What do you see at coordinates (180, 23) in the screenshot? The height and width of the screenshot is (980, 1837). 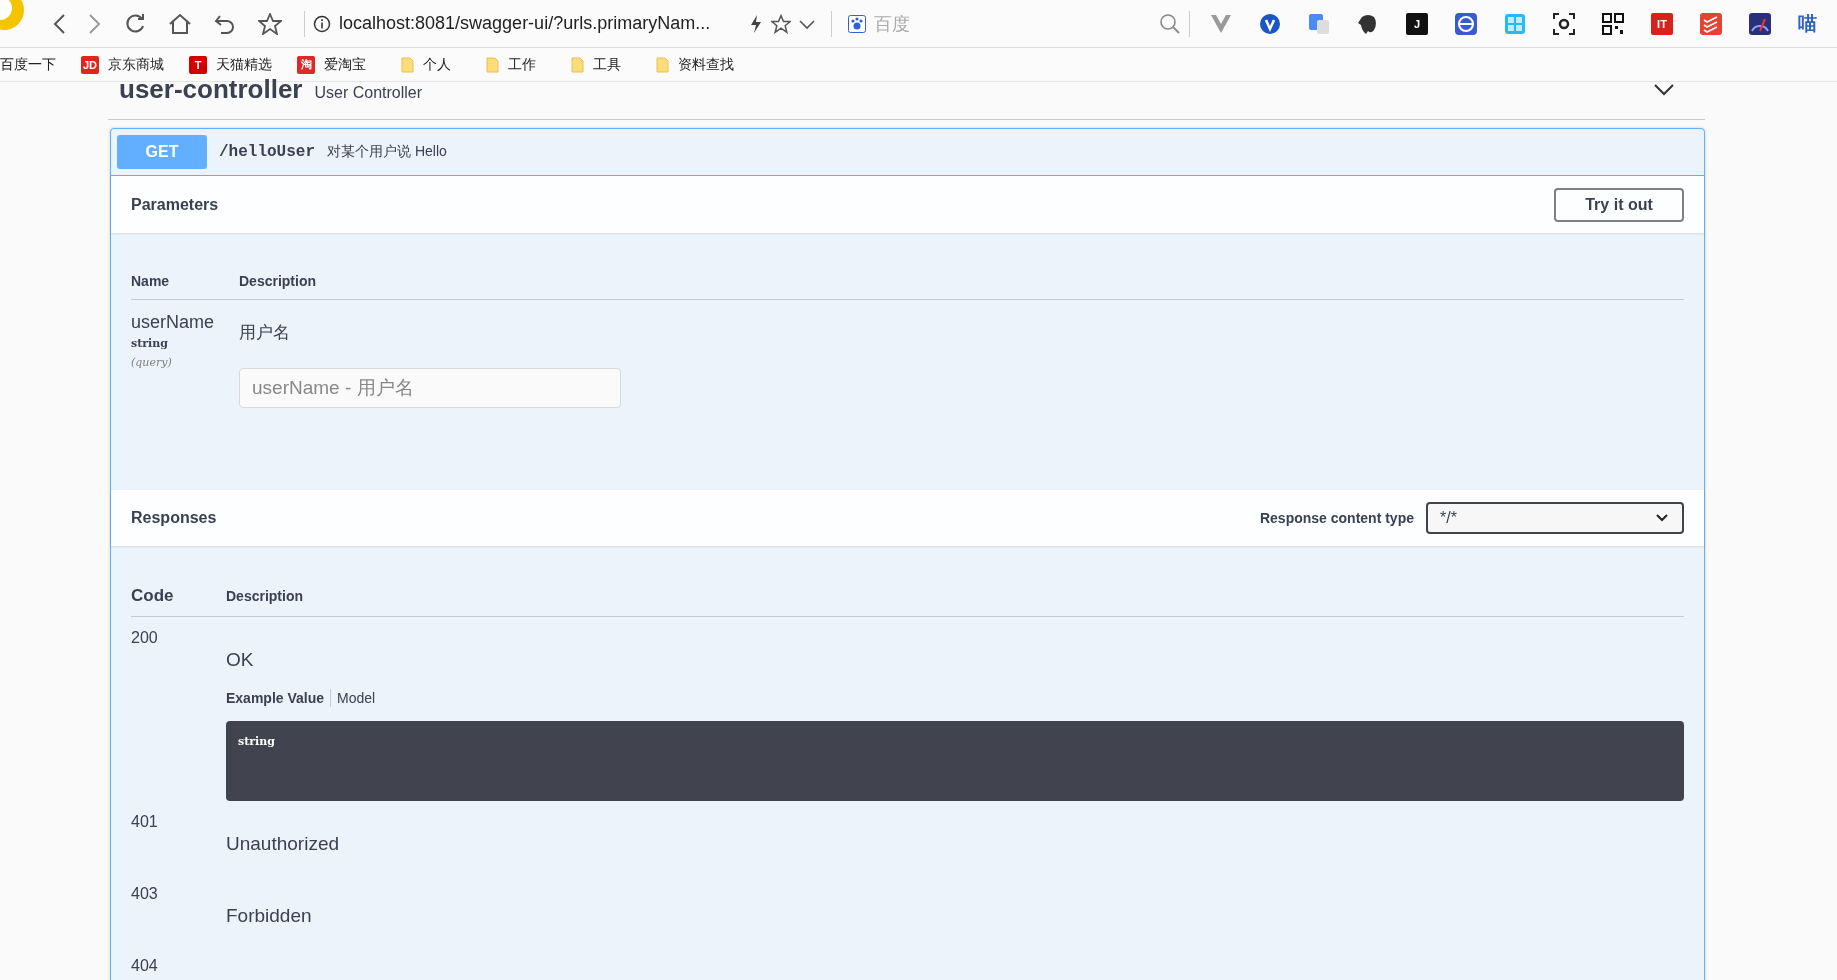 I see `home-icon` at bounding box center [180, 23].